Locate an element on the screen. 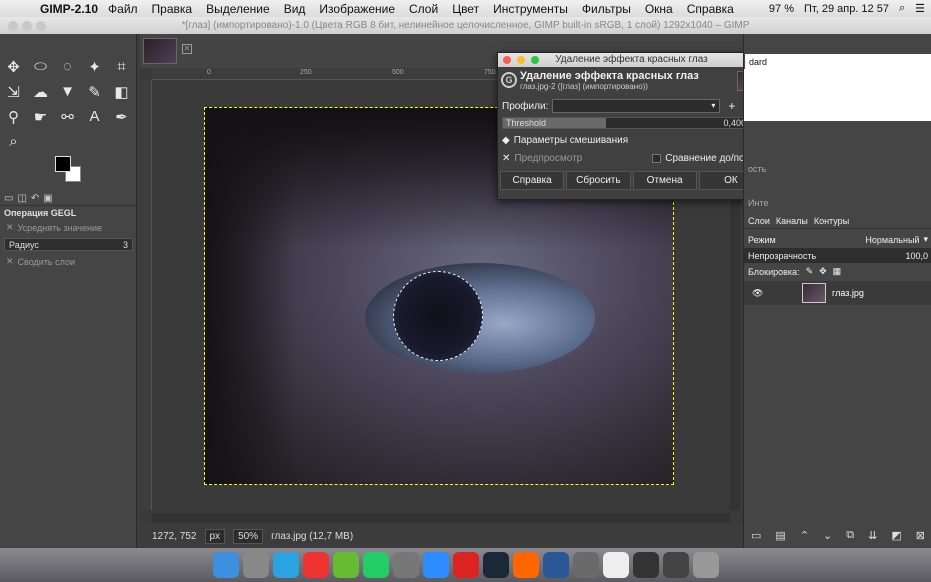 This screenshot has height=582, width=931. menu-tools: Инструменты is located at coordinates (530, 9).